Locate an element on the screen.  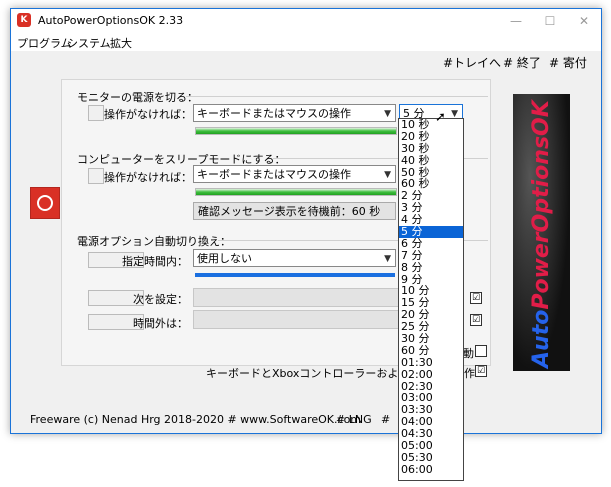
monitor-section-title: モニターの電源を切る： is located at coordinates (137, 97).